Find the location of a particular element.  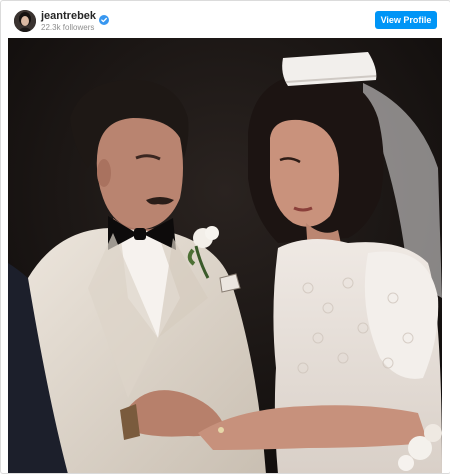

username-row: jeantrebek is located at coordinates (75, 17).